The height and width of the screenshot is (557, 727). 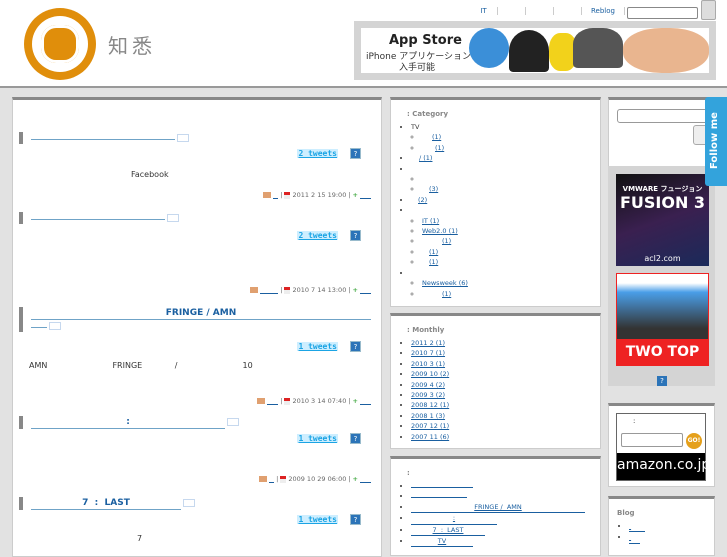 What do you see at coordinates (421, 158) in the screenshot?
I see `category-link: / (1)` at bounding box center [421, 158].